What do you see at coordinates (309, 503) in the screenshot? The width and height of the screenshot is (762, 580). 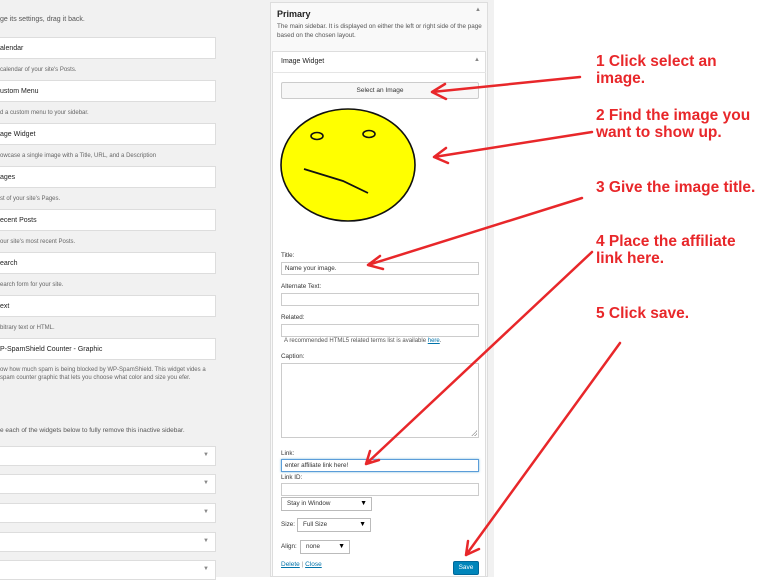 I see `link-target-value: Stay in Window` at bounding box center [309, 503].